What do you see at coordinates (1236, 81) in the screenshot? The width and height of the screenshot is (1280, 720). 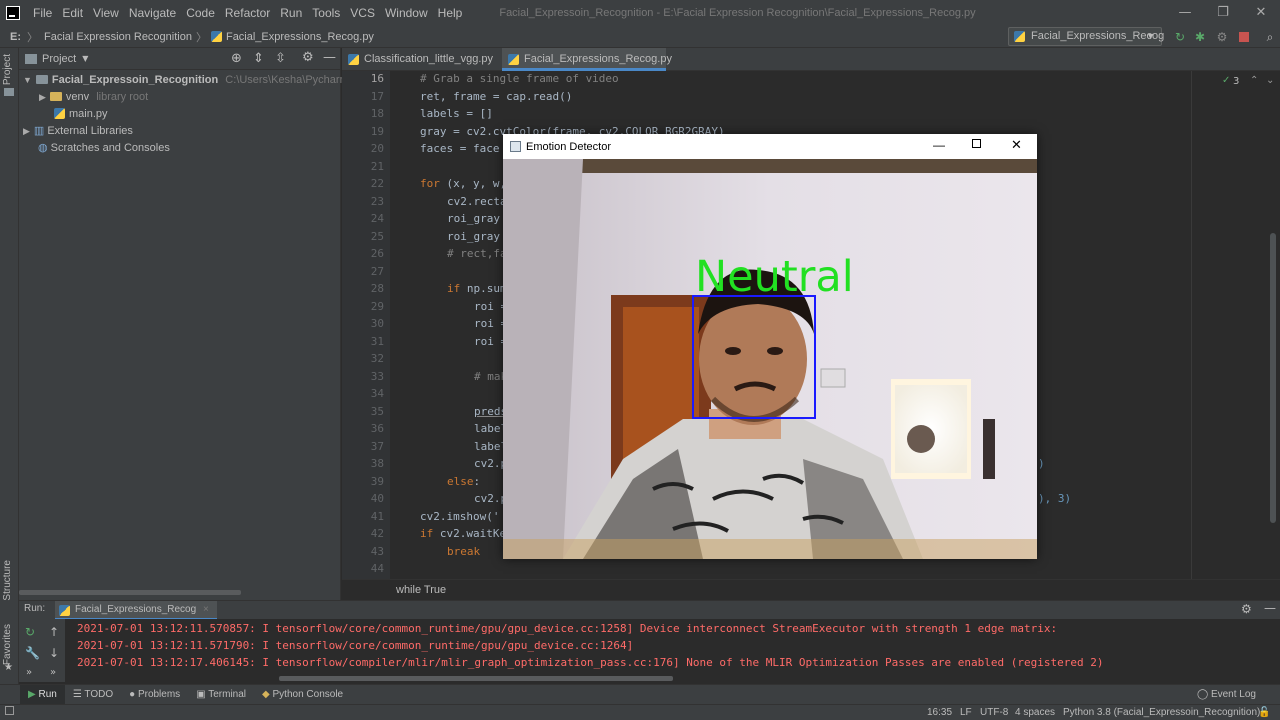 I see `inspection-count: 3` at bounding box center [1236, 81].